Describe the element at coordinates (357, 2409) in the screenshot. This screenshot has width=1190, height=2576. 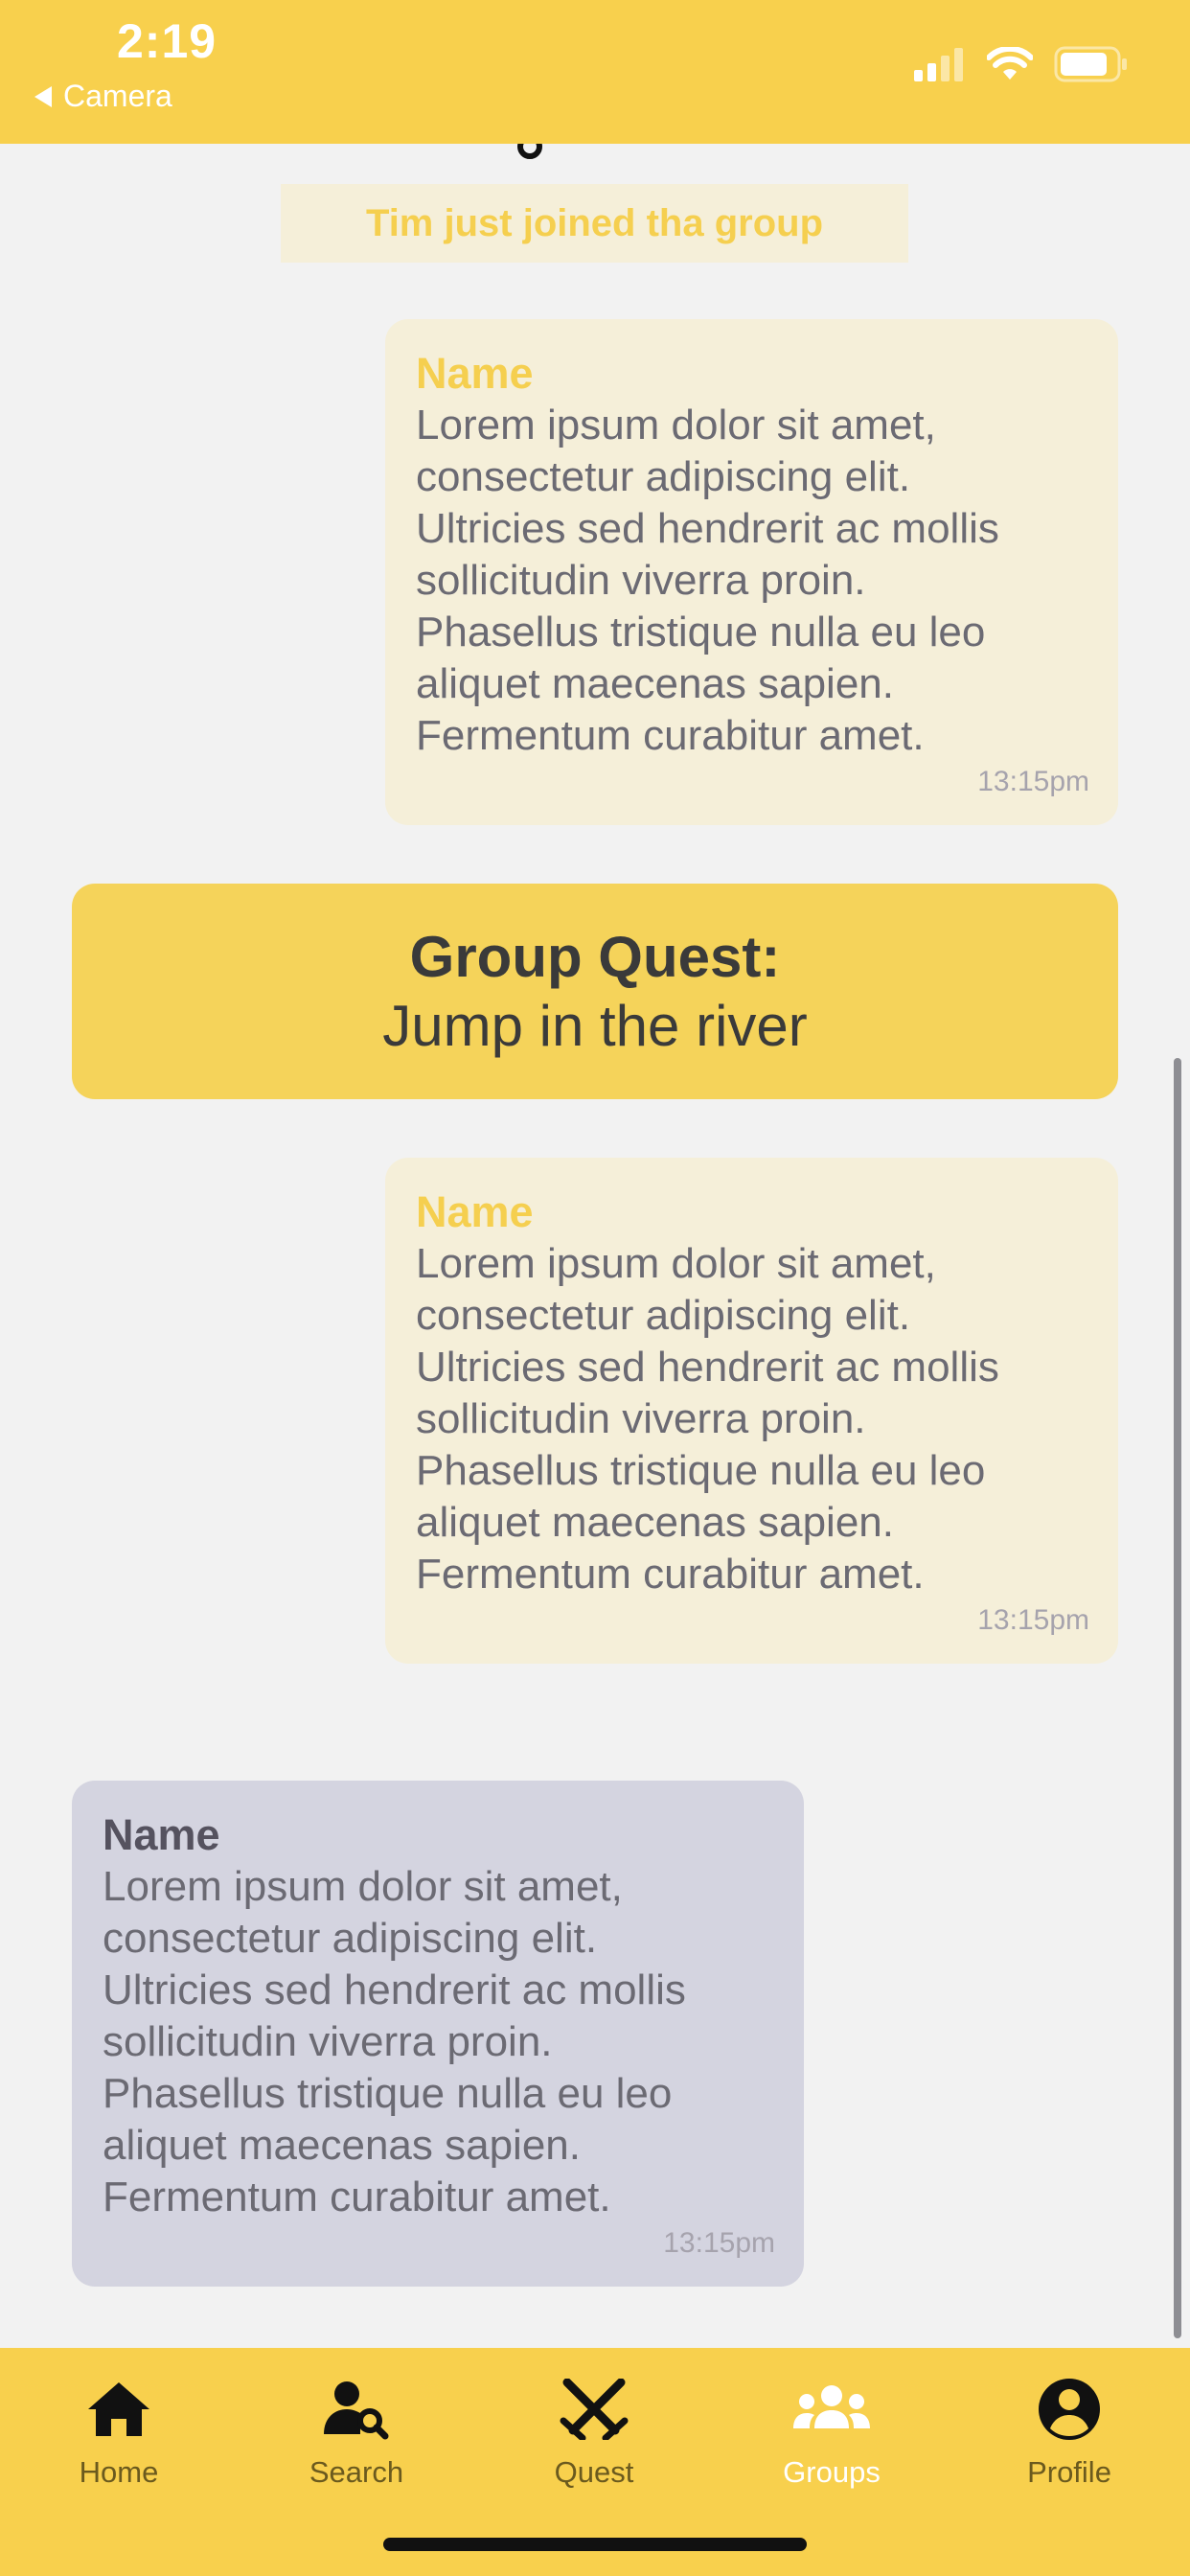
I see `user-search-icon` at that location.